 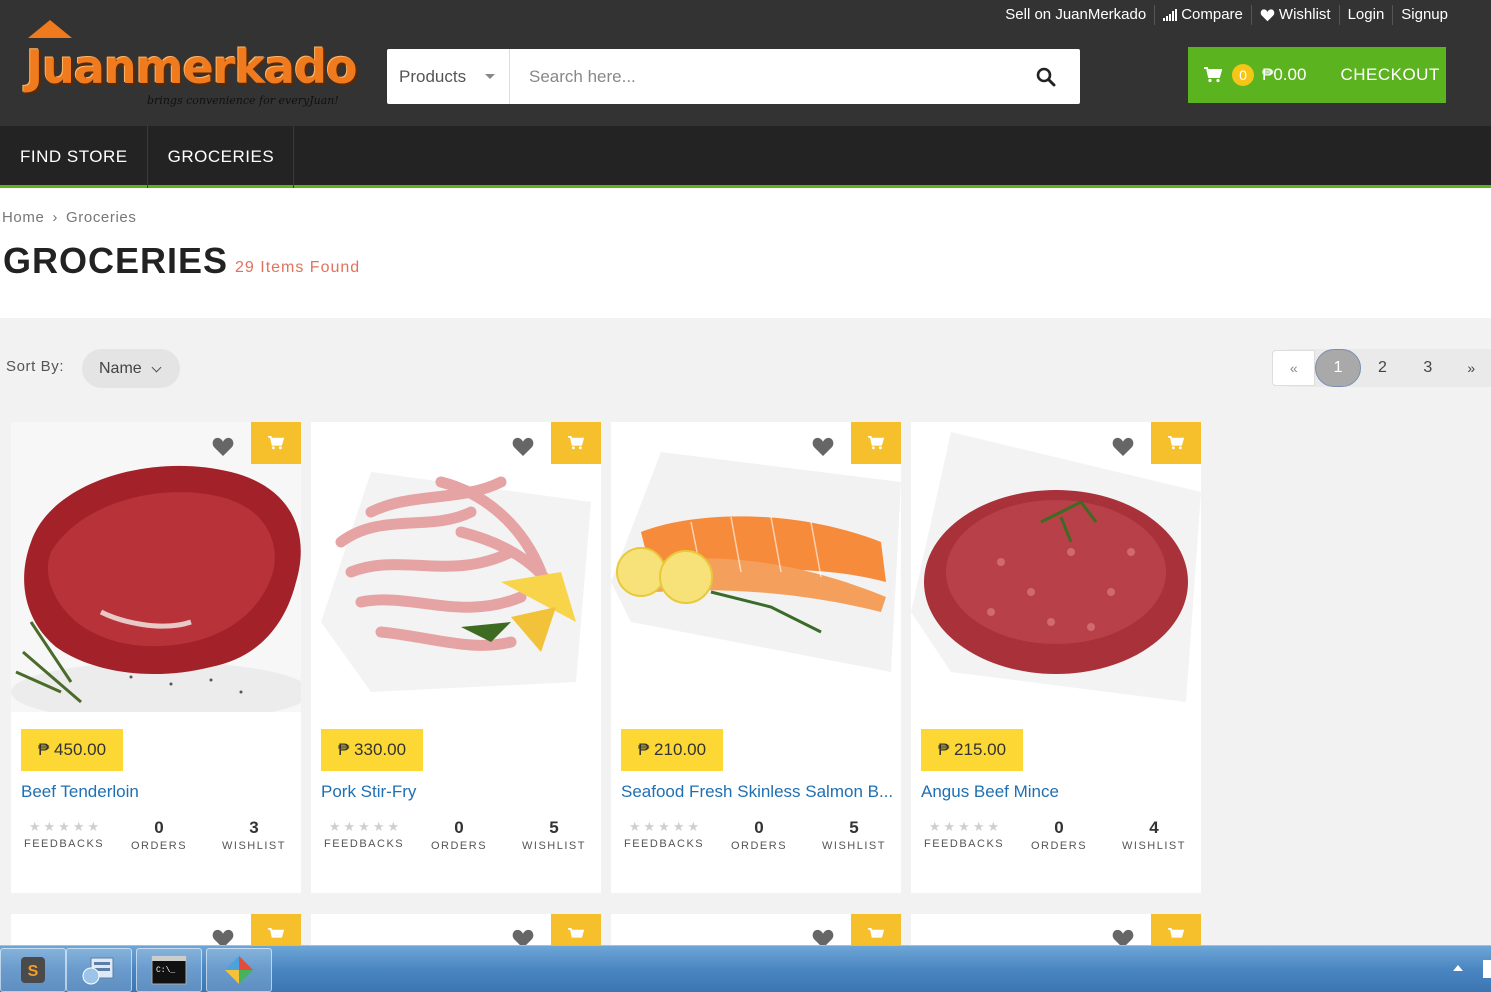 I want to click on product-name: Beef Tenderloin, so click(x=161, y=792).